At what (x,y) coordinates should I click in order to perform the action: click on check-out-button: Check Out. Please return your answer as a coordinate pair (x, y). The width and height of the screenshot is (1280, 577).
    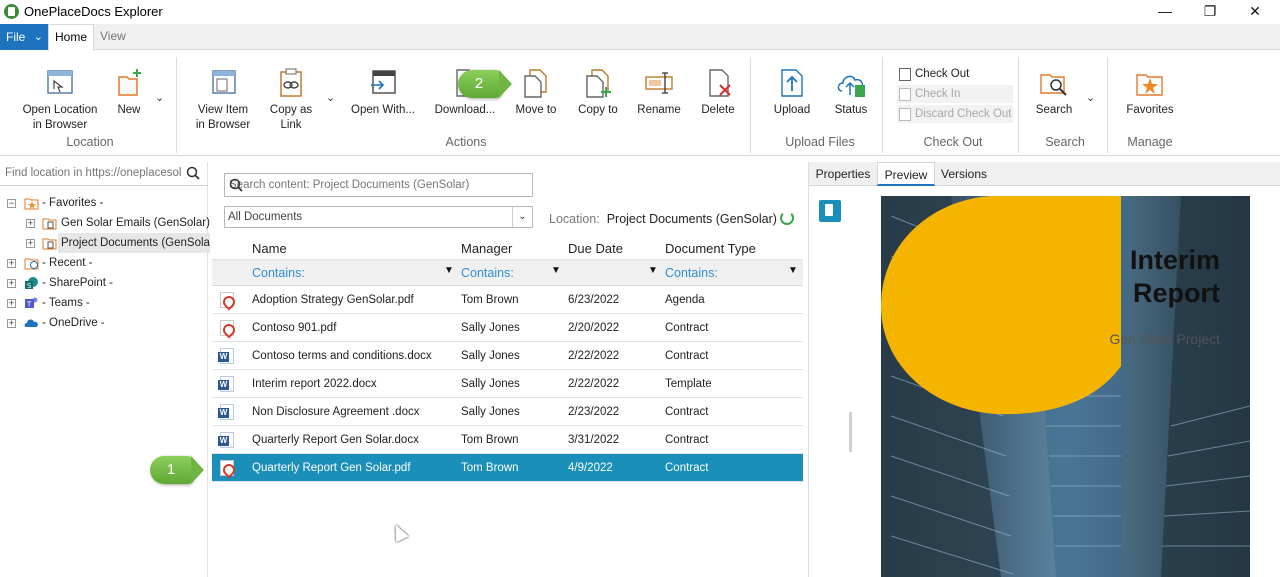
    Looking at the image, I should click on (933, 74).